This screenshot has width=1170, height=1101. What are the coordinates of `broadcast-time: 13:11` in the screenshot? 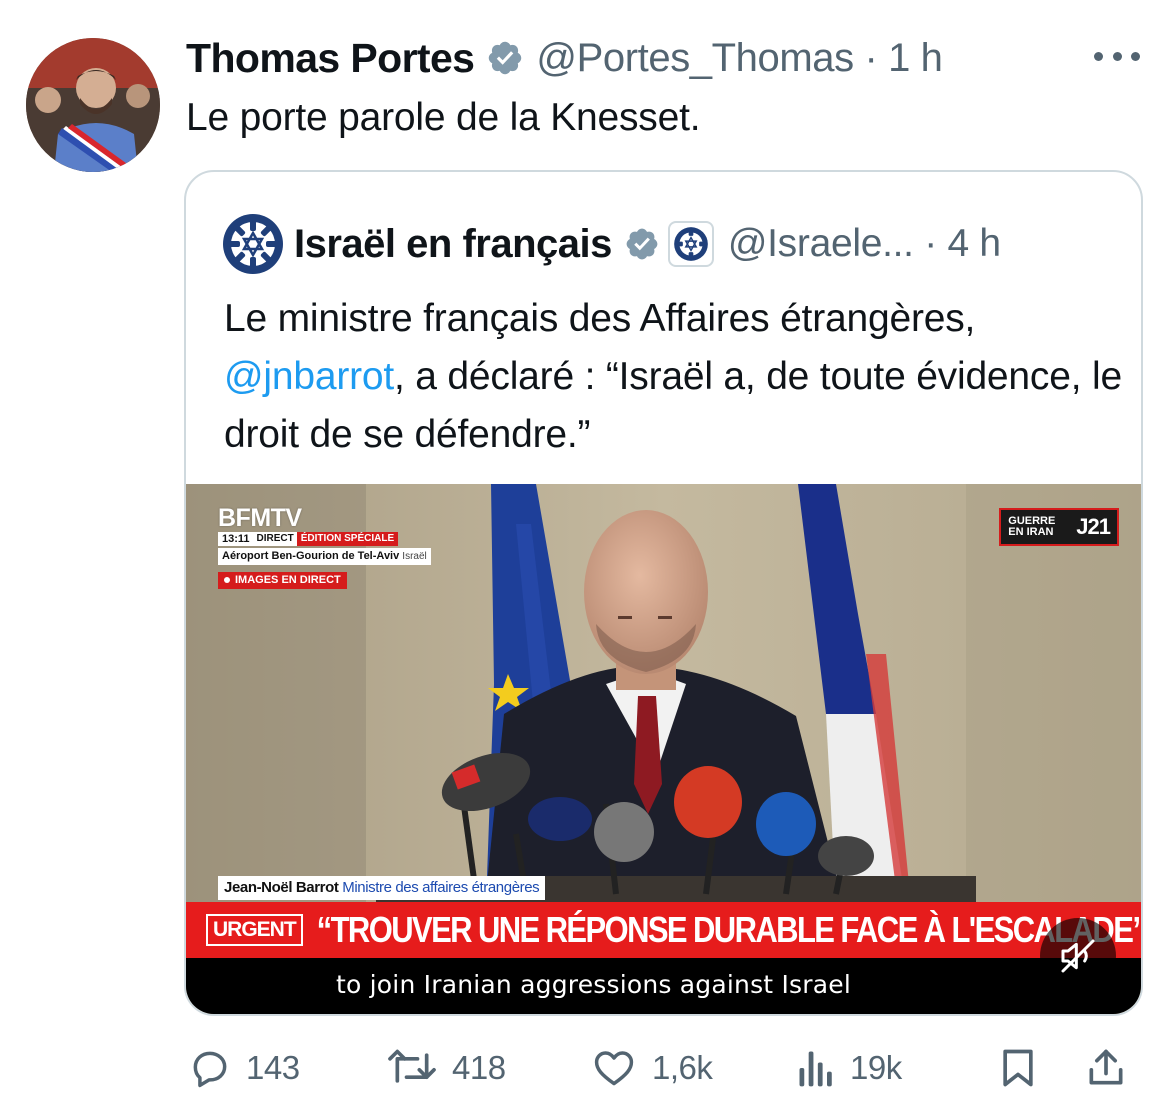 It's located at (236, 539).